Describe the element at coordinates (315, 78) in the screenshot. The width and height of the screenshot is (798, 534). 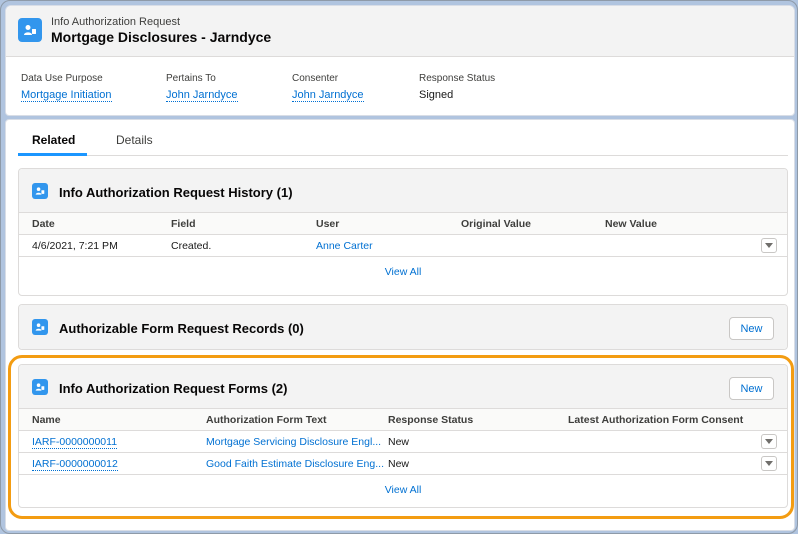
I see `field-label: Consenter` at that location.